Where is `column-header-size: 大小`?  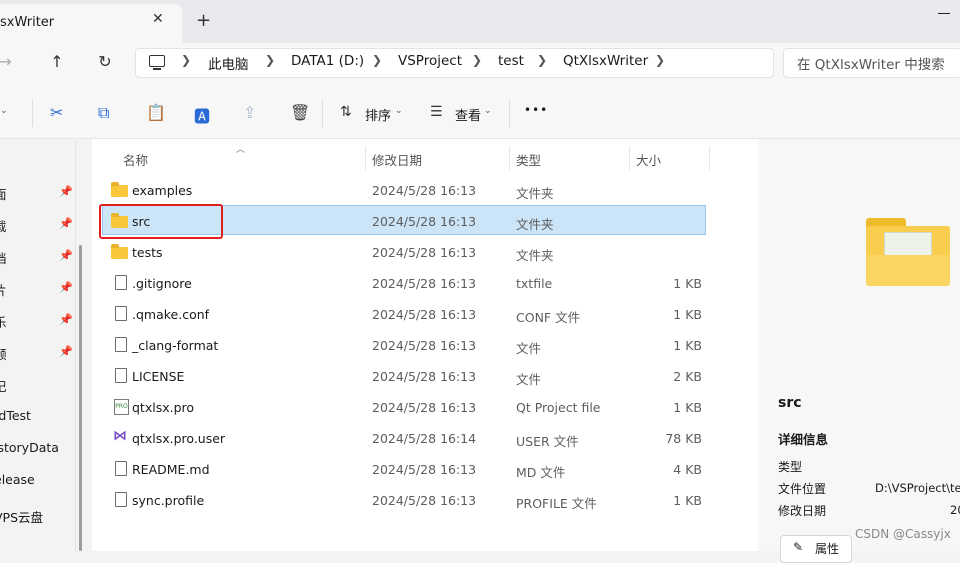
column-header-size: 大小 is located at coordinates (648, 159).